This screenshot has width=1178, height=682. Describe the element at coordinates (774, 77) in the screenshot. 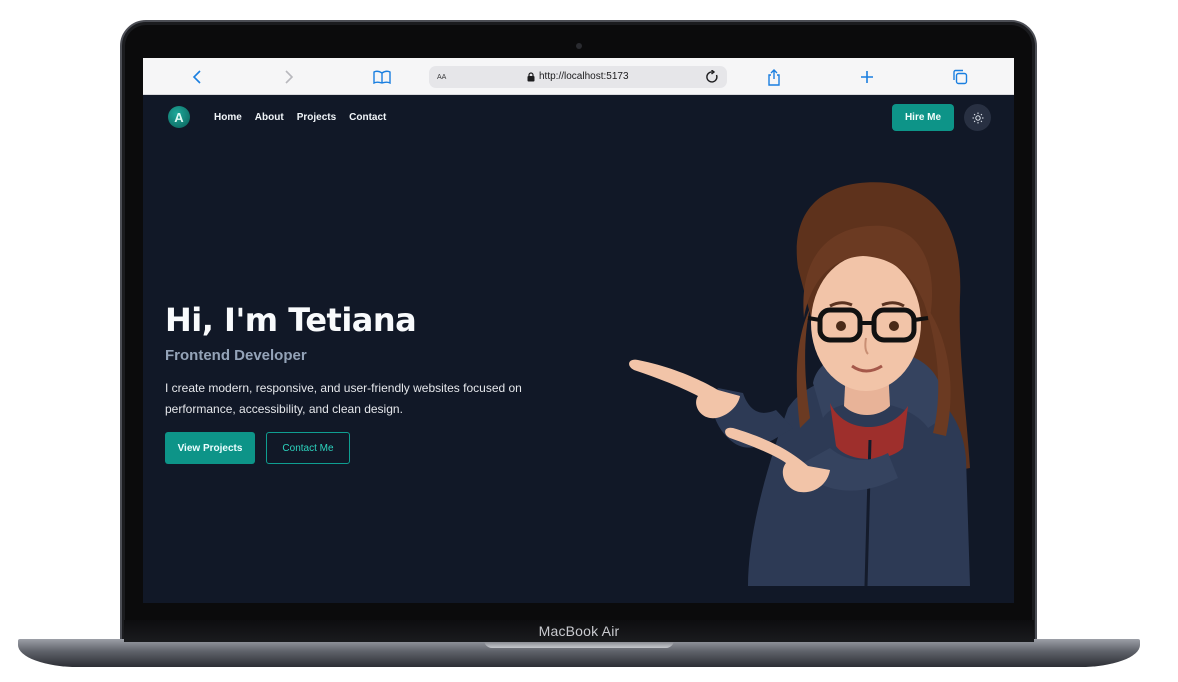

I see `share-icon` at that location.